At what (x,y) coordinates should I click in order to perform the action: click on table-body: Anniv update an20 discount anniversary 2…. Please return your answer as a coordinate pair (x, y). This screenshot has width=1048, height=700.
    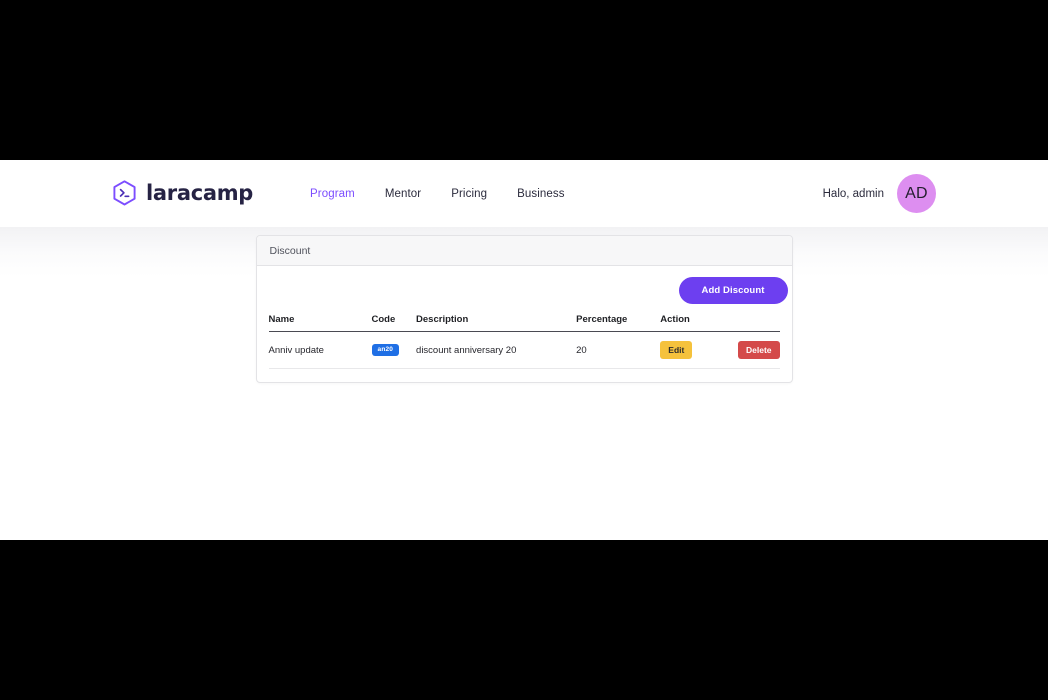
    Looking at the image, I should click on (524, 350).